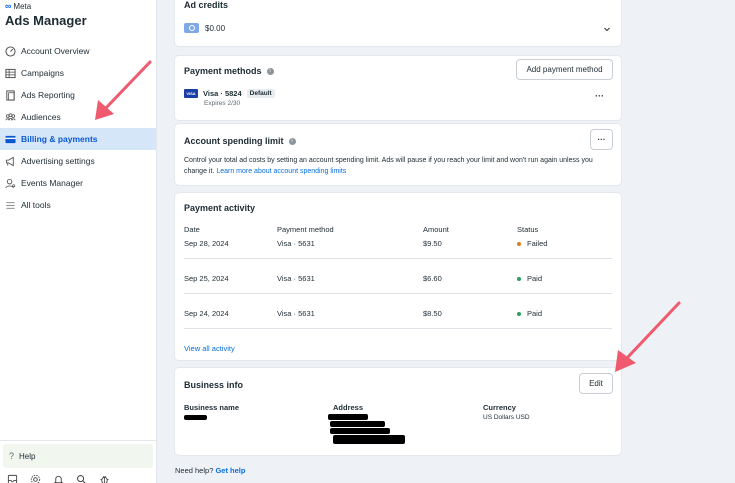  I want to click on sidebar-item-account-overview: Account Overview, so click(78, 51).